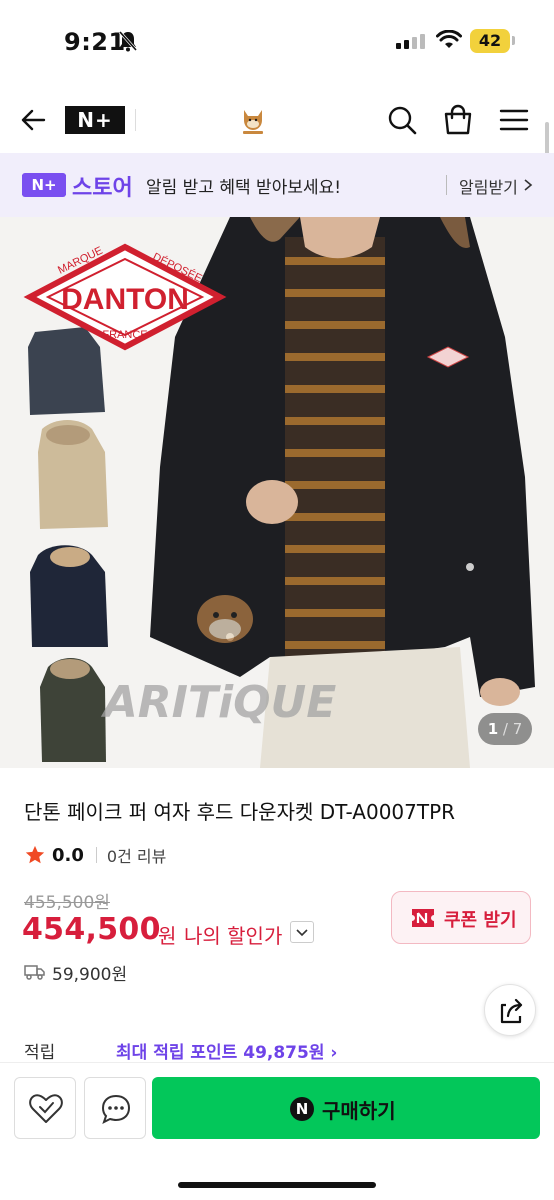  What do you see at coordinates (513, 40) in the screenshot?
I see `battery-cap` at bounding box center [513, 40].